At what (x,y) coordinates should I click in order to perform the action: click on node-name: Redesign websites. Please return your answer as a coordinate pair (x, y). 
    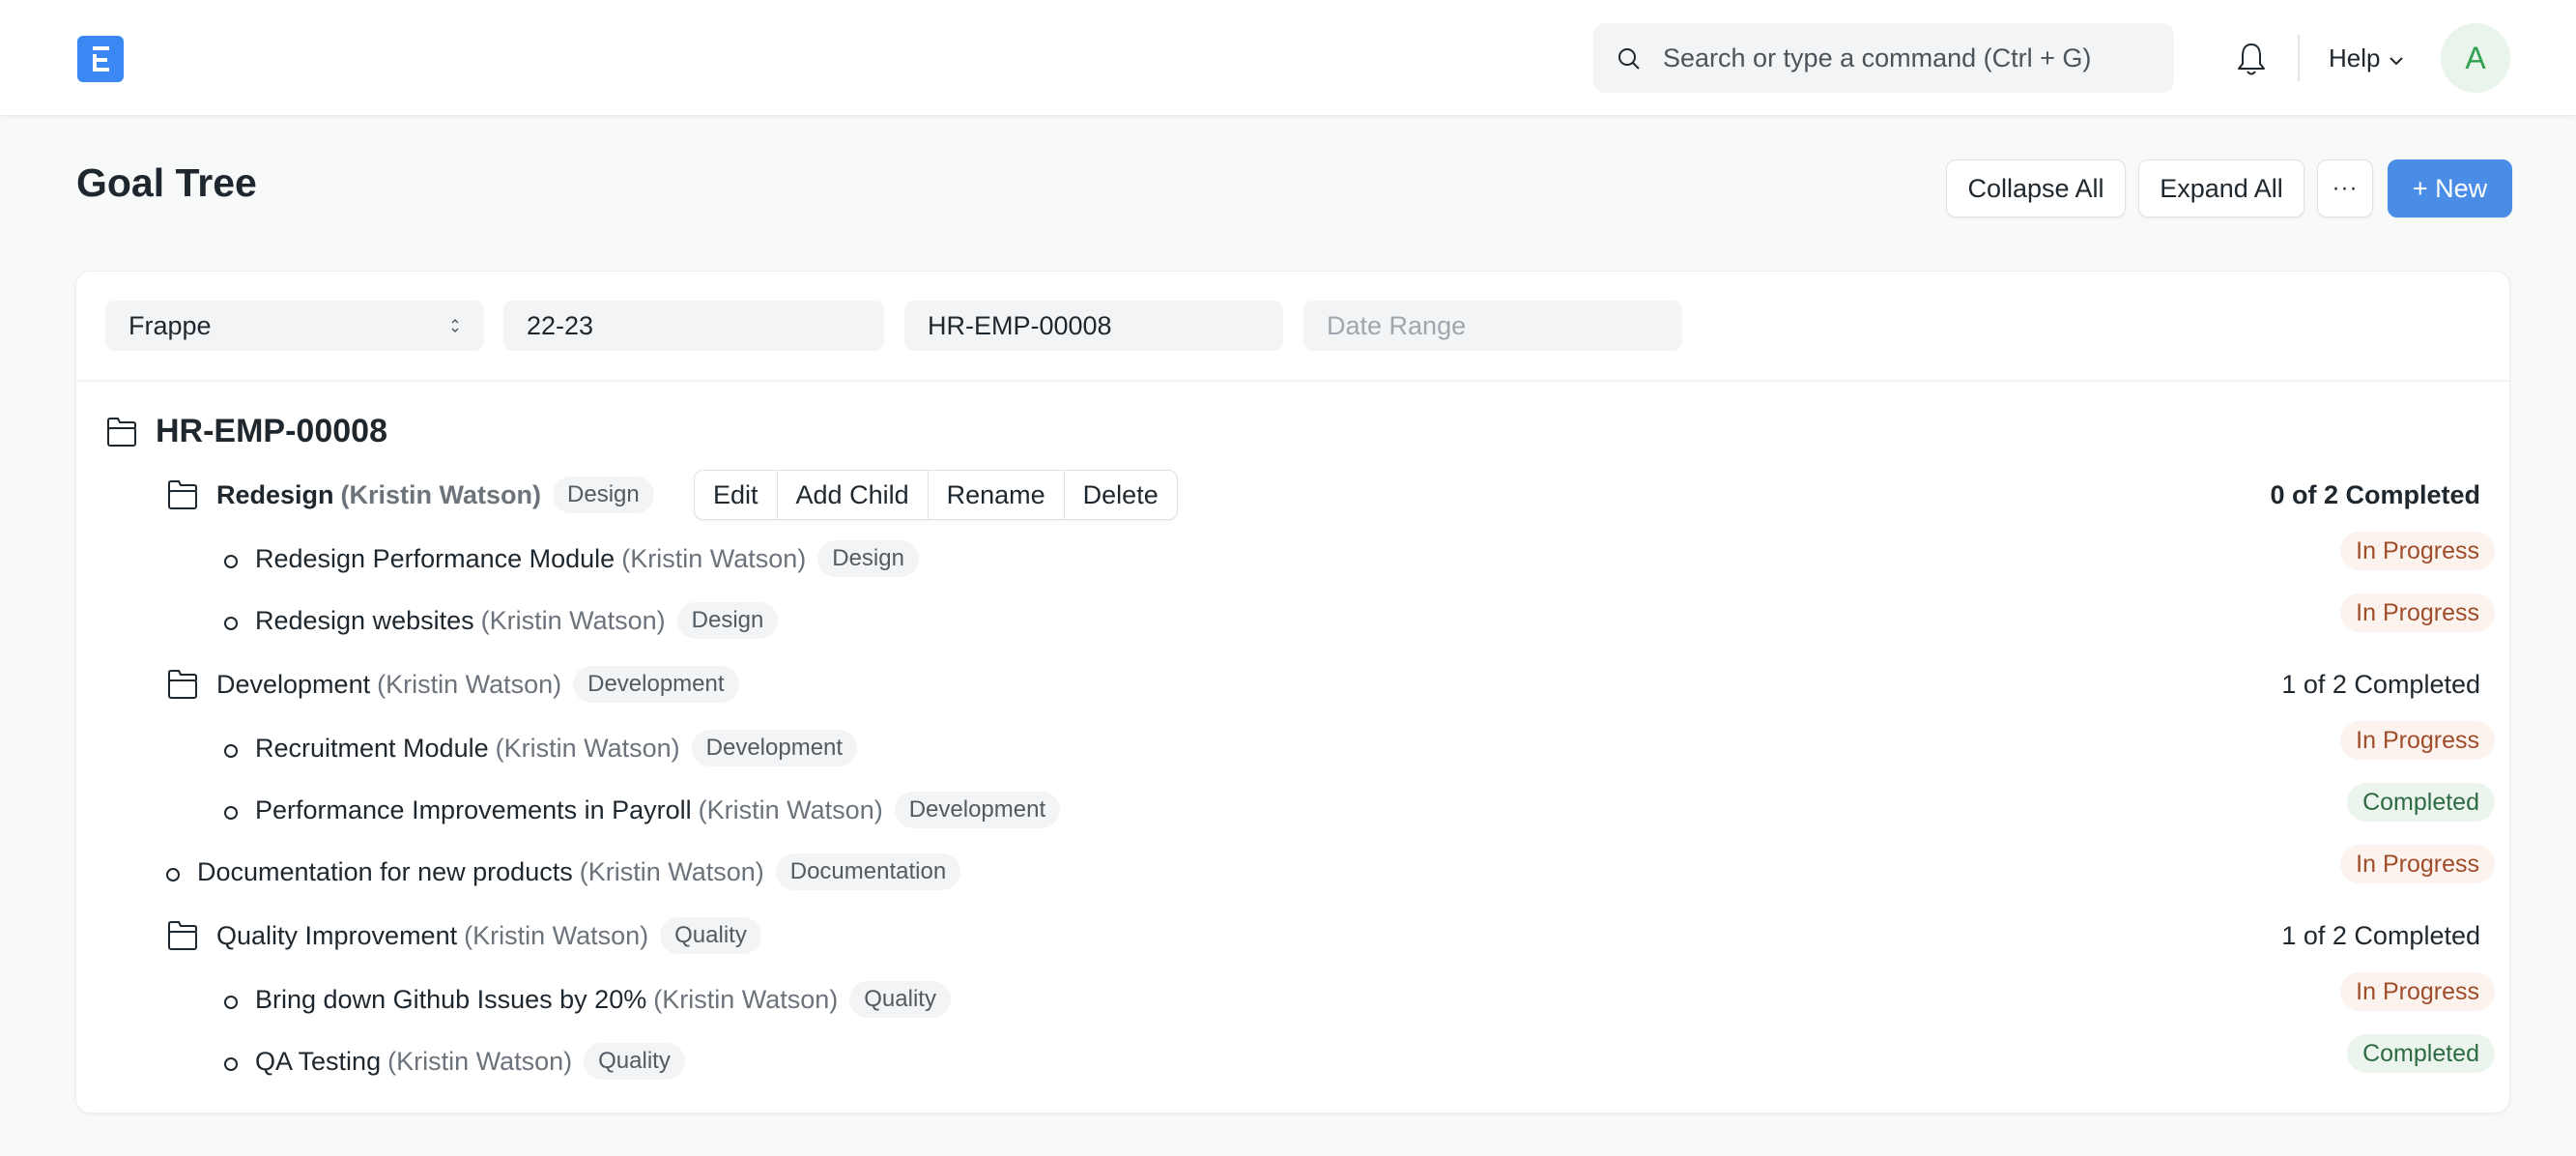
    Looking at the image, I should click on (365, 620).